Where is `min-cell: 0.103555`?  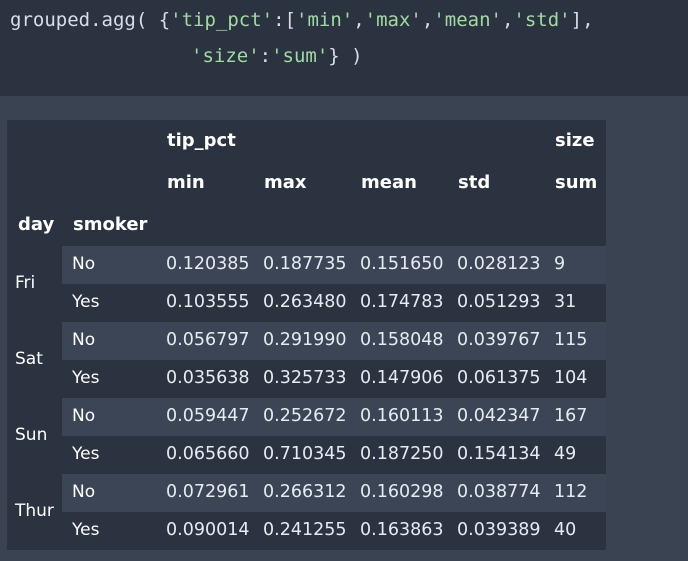
min-cell: 0.103555 is located at coordinates (208, 302).